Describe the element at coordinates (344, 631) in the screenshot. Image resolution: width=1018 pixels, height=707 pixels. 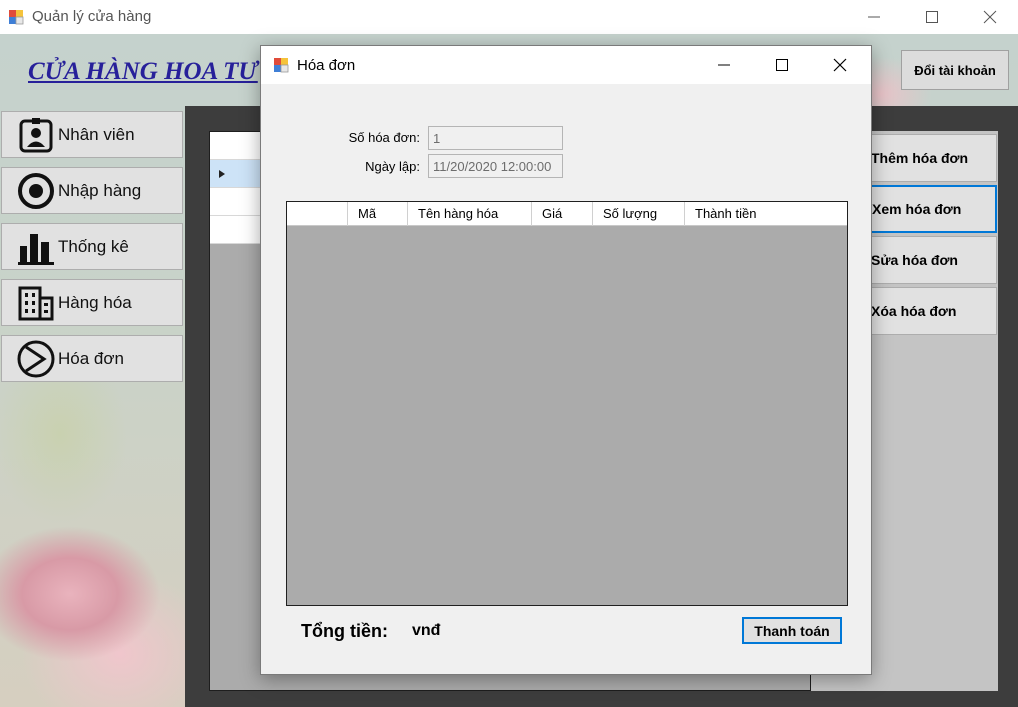
I see `total-label: Tổng tiền:` at that location.